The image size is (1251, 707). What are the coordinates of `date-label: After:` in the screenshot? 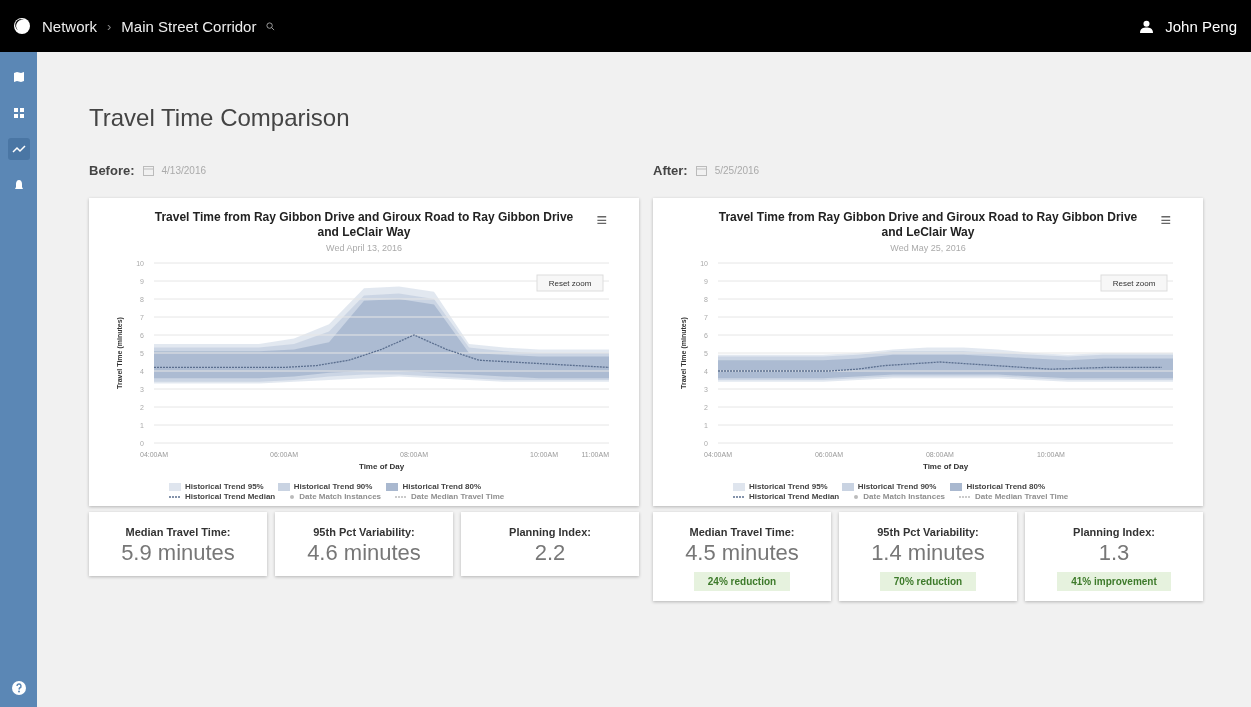 It's located at (670, 170).